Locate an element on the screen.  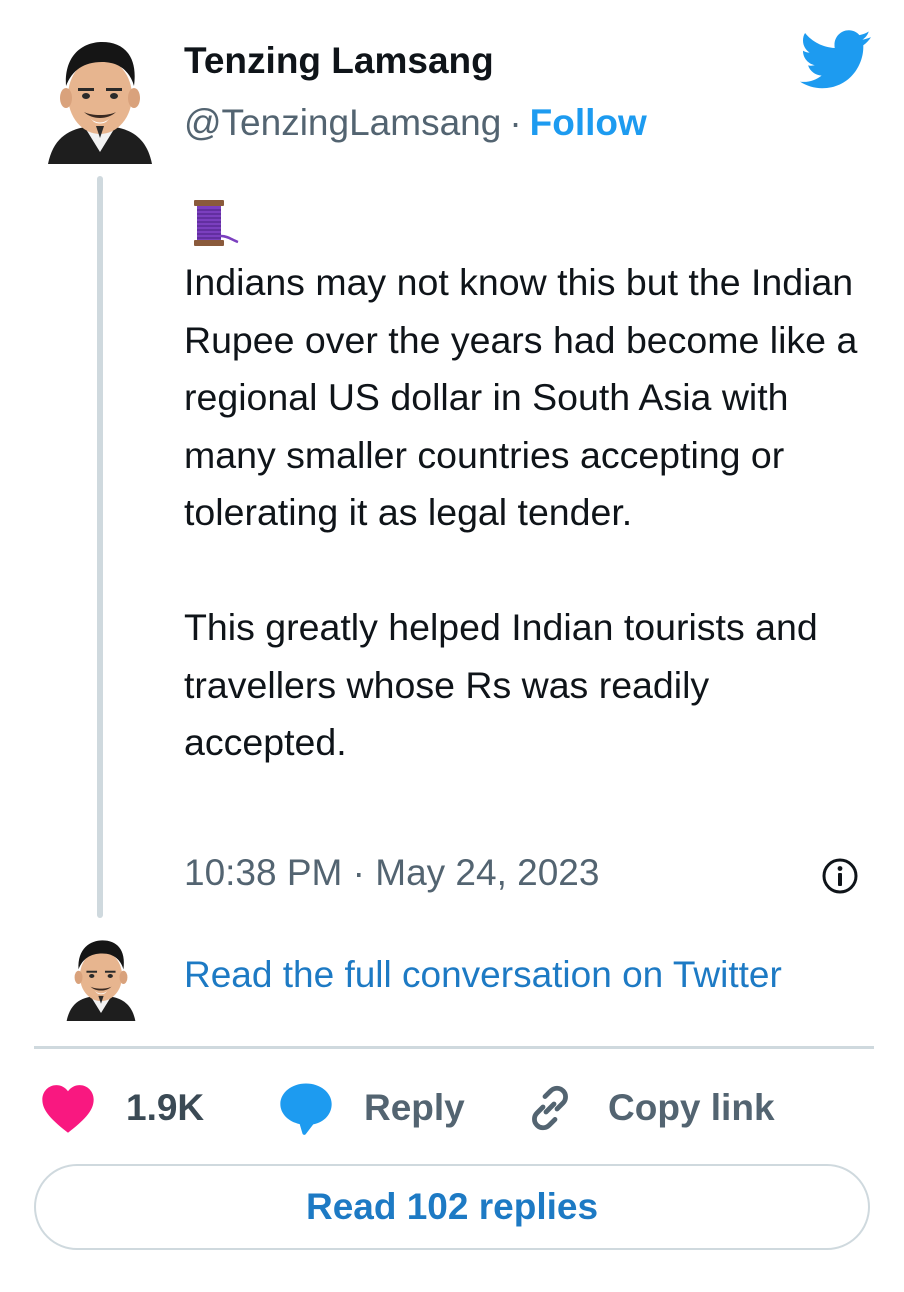
follow-button: Follow is located at coordinates (588, 122).